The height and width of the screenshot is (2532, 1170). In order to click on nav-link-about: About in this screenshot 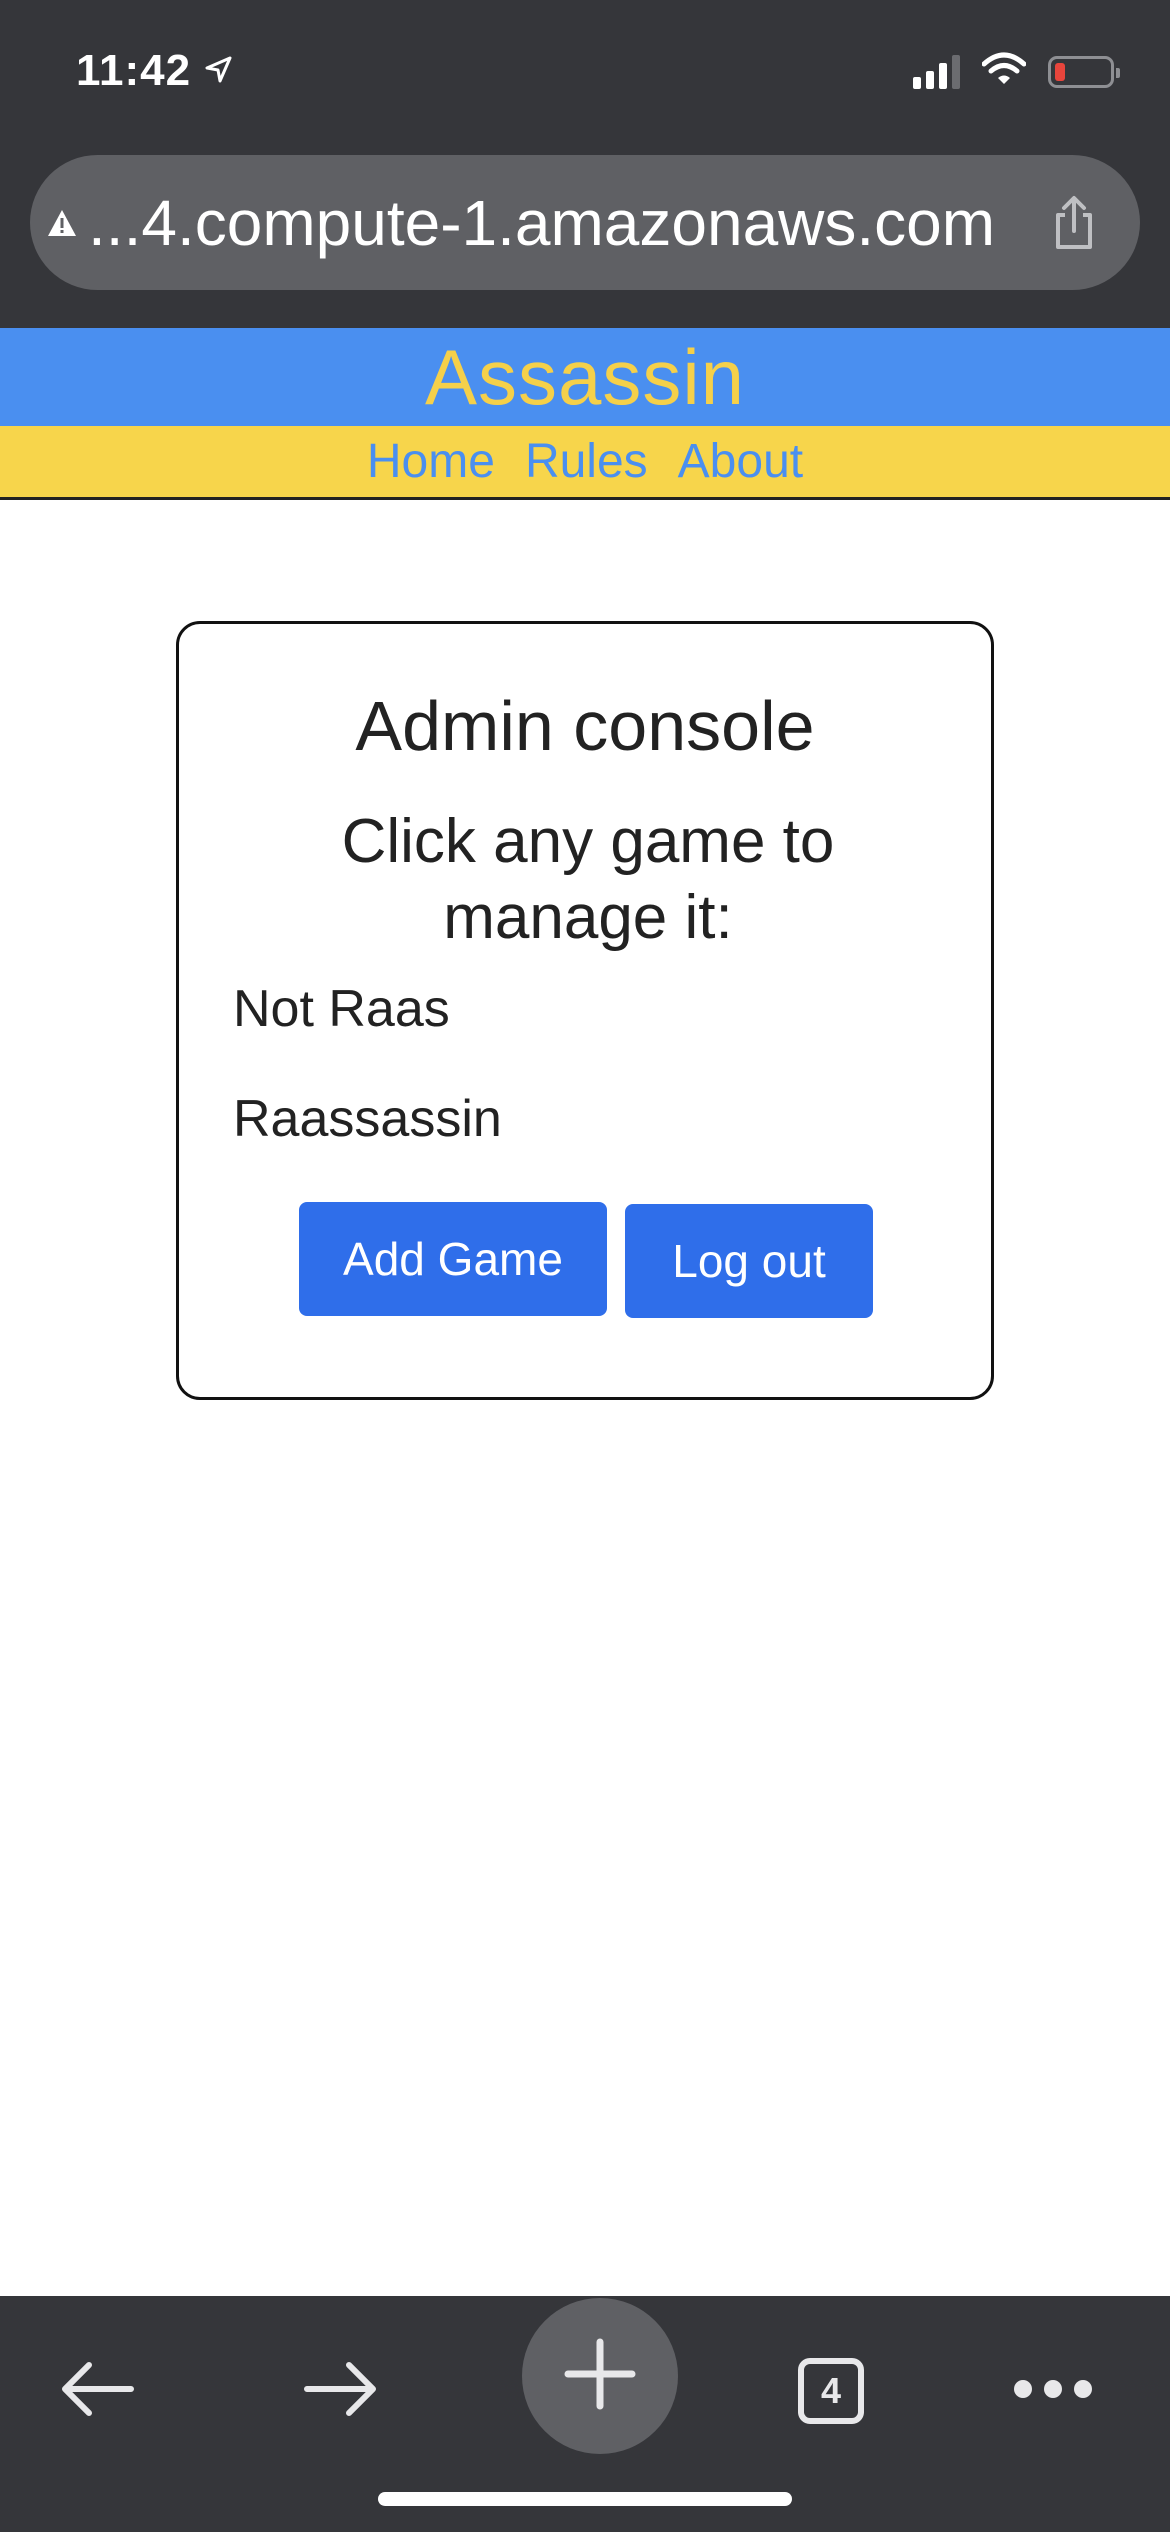, I will do `click(740, 461)`.